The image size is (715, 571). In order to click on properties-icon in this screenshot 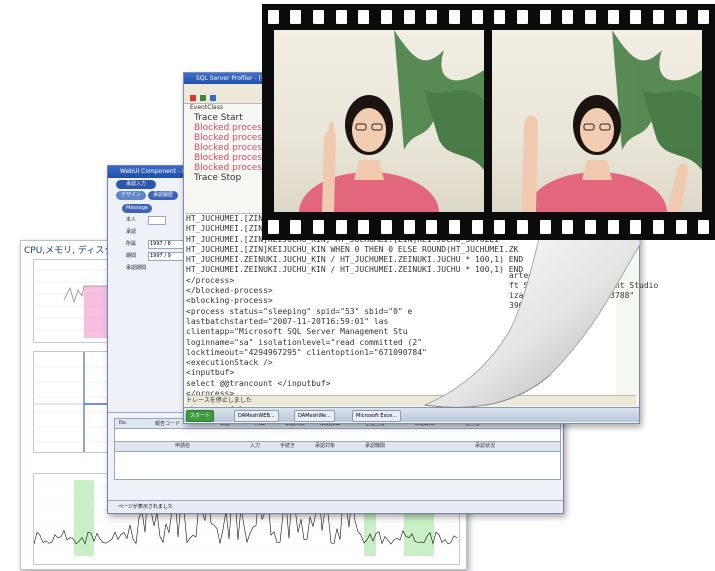, I will do `click(213, 98)`.